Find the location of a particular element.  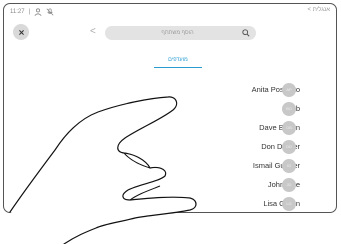

search-icon is located at coordinates (246, 33).